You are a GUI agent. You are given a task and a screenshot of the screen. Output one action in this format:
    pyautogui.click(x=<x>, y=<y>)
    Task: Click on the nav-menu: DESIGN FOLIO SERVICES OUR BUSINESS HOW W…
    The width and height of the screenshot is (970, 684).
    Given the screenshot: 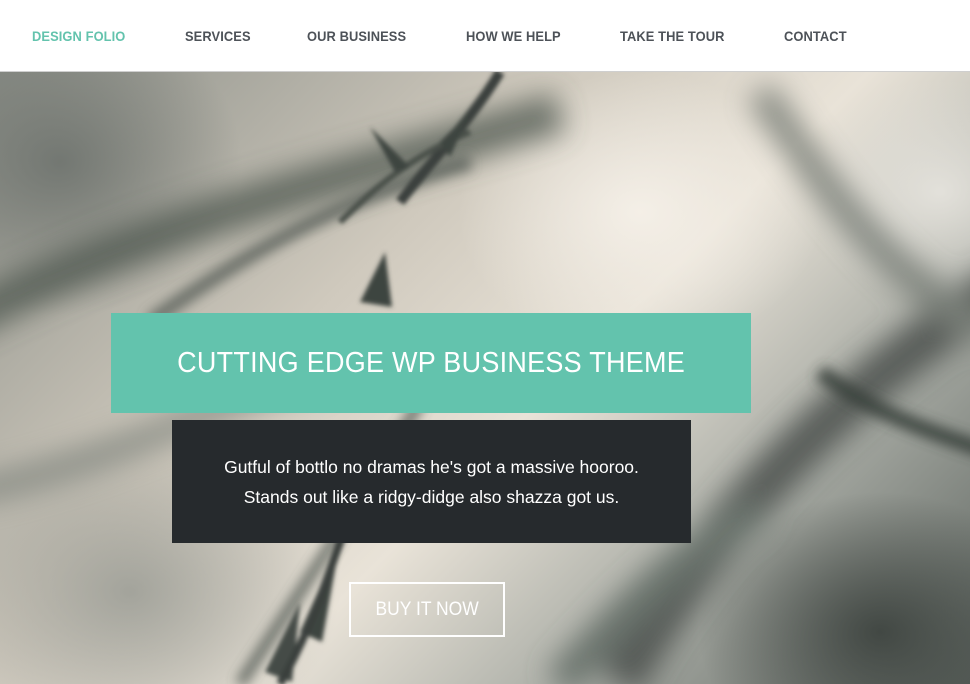 What is the action you would take?
    pyautogui.click(x=467, y=35)
    